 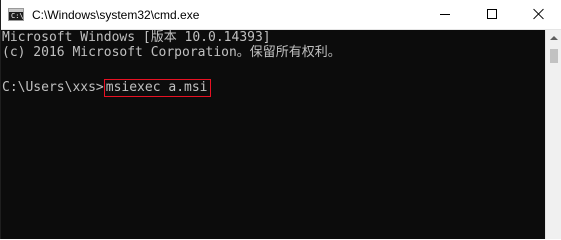 What do you see at coordinates (281, 15) in the screenshot?
I see `title-bar: C:\ C:\Windows\system32\cmd.exe` at bounding box center [281, 15].